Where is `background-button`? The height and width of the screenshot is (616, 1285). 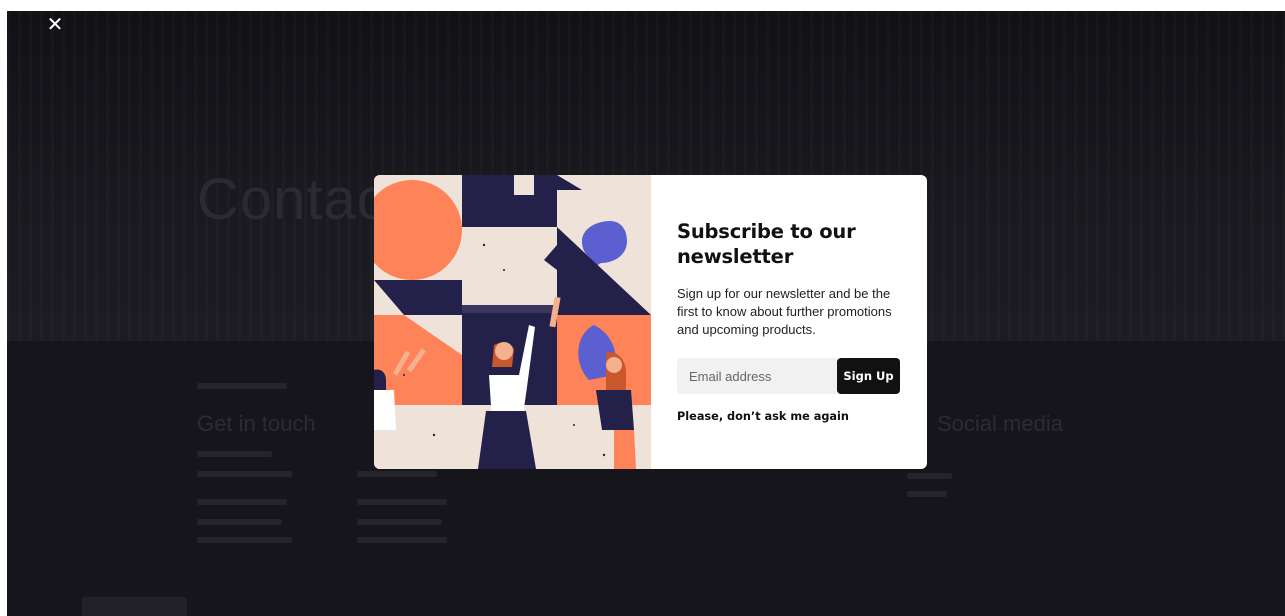
background-button is located at coordinates (134, 606).